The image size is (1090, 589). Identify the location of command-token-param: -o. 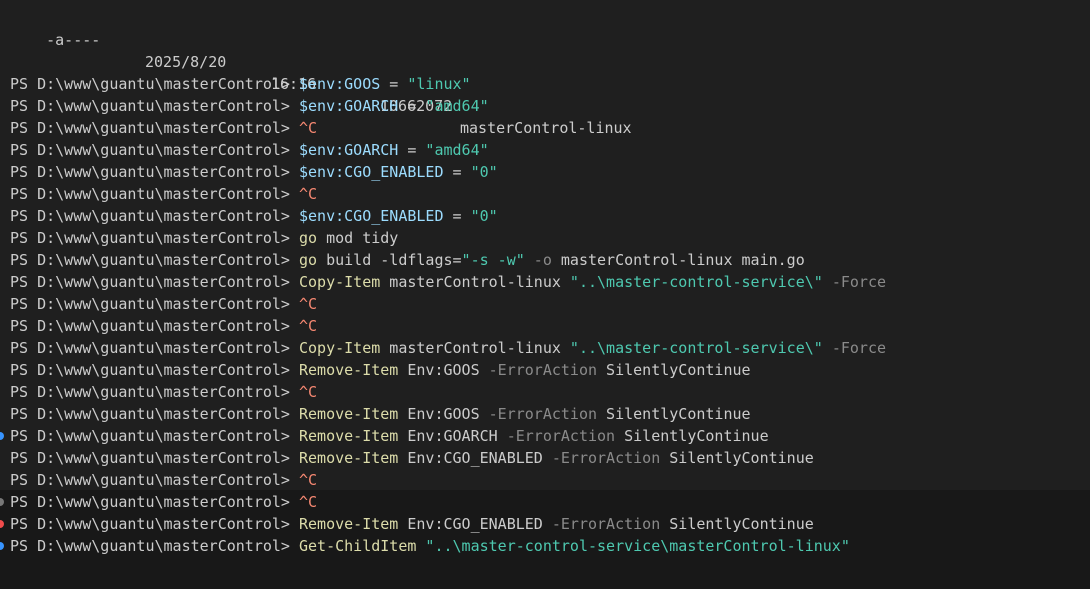
(538, 260).